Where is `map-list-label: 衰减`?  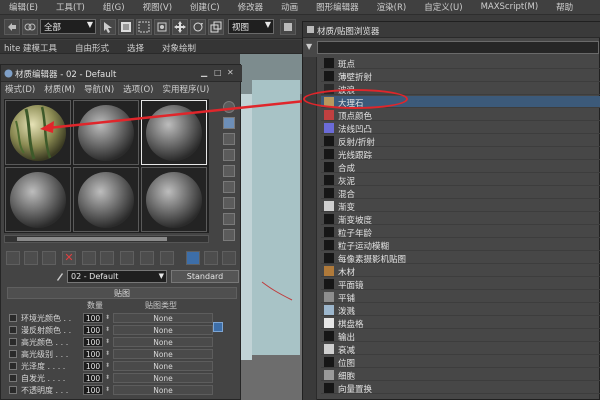
map-list-label: 衰减 is located at coordinates (347, 351).